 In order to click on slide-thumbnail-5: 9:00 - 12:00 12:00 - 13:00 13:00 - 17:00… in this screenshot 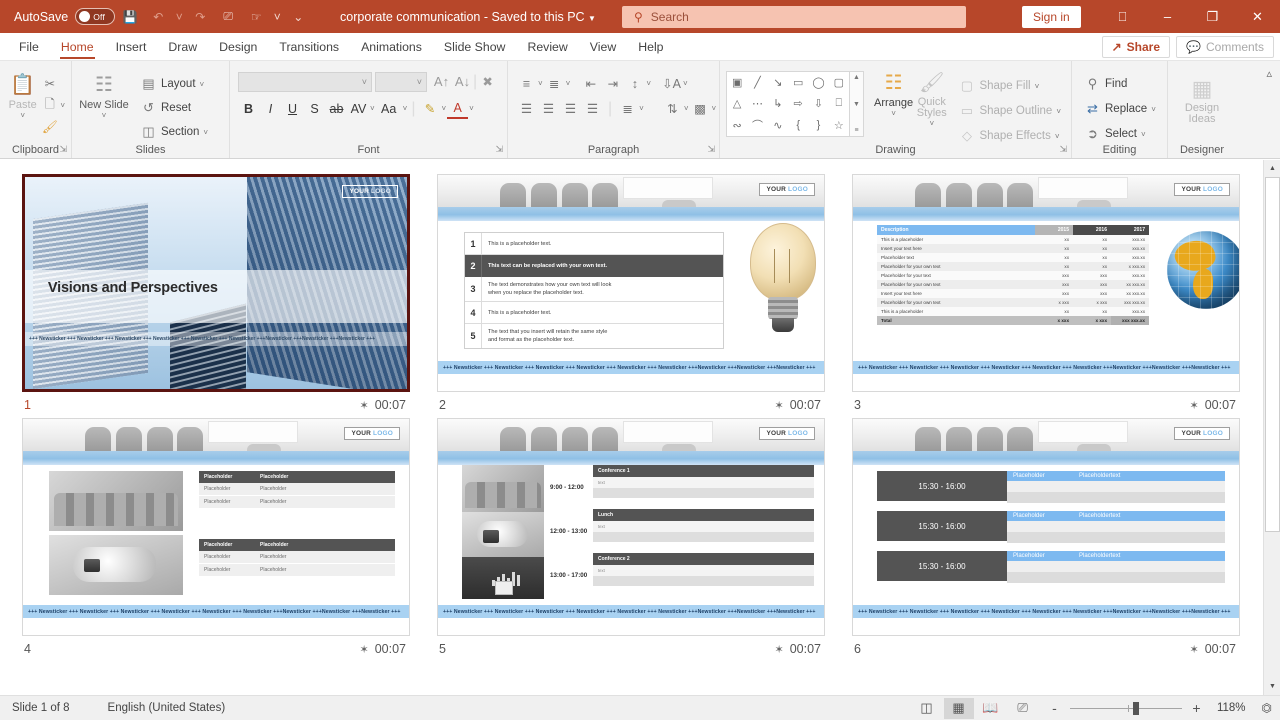, I will do `click(631, 527)`.